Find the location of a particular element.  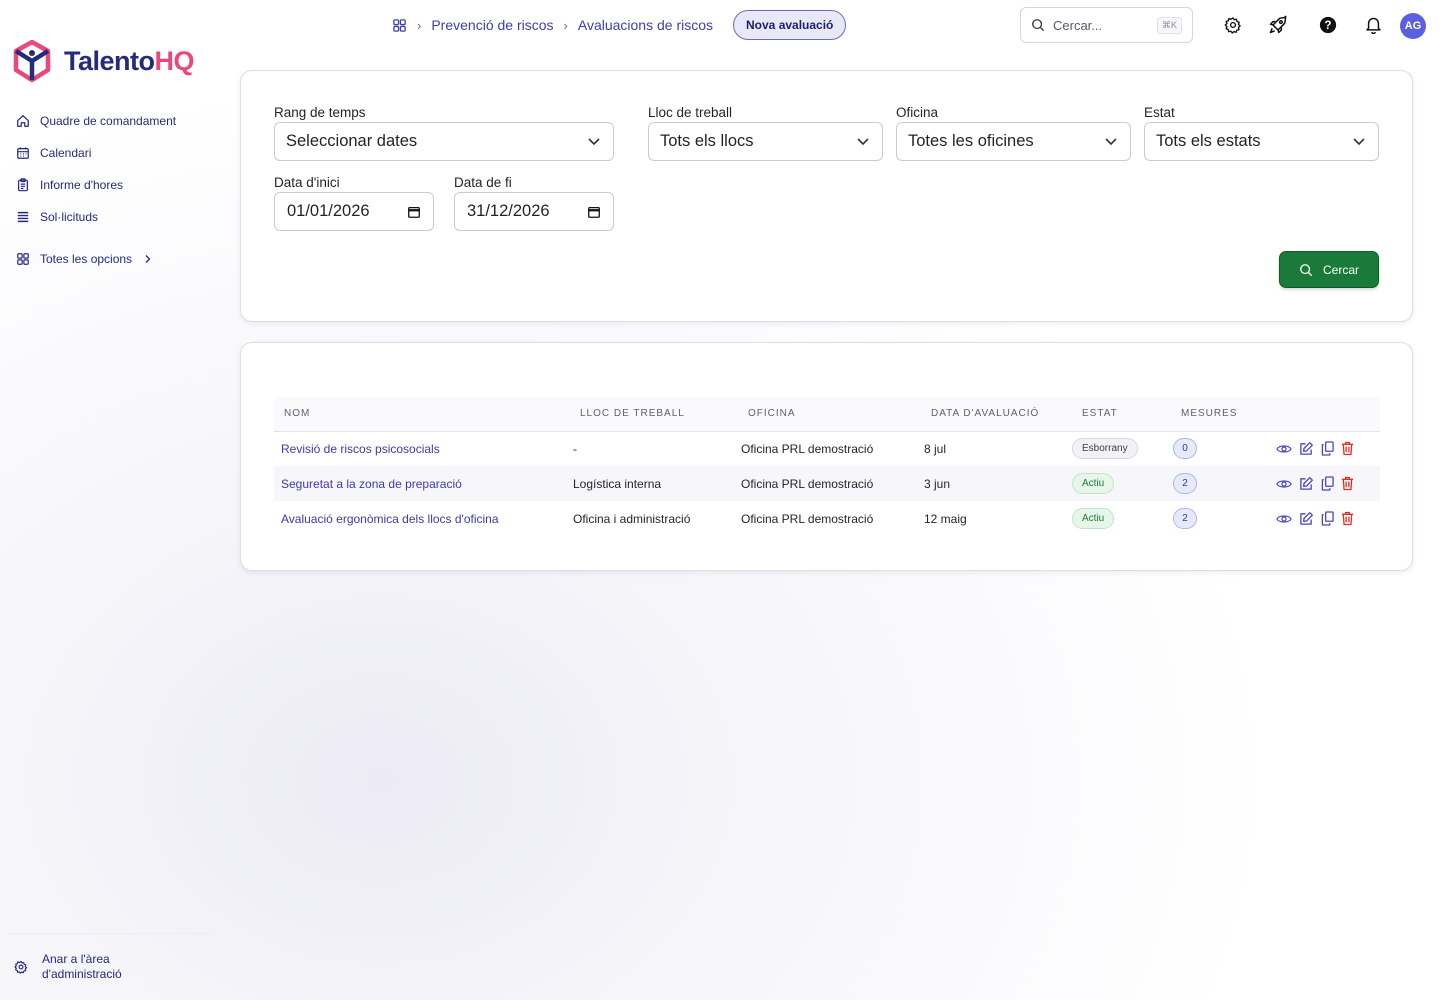

sidebar-divider is located at coordinates (110, 933).